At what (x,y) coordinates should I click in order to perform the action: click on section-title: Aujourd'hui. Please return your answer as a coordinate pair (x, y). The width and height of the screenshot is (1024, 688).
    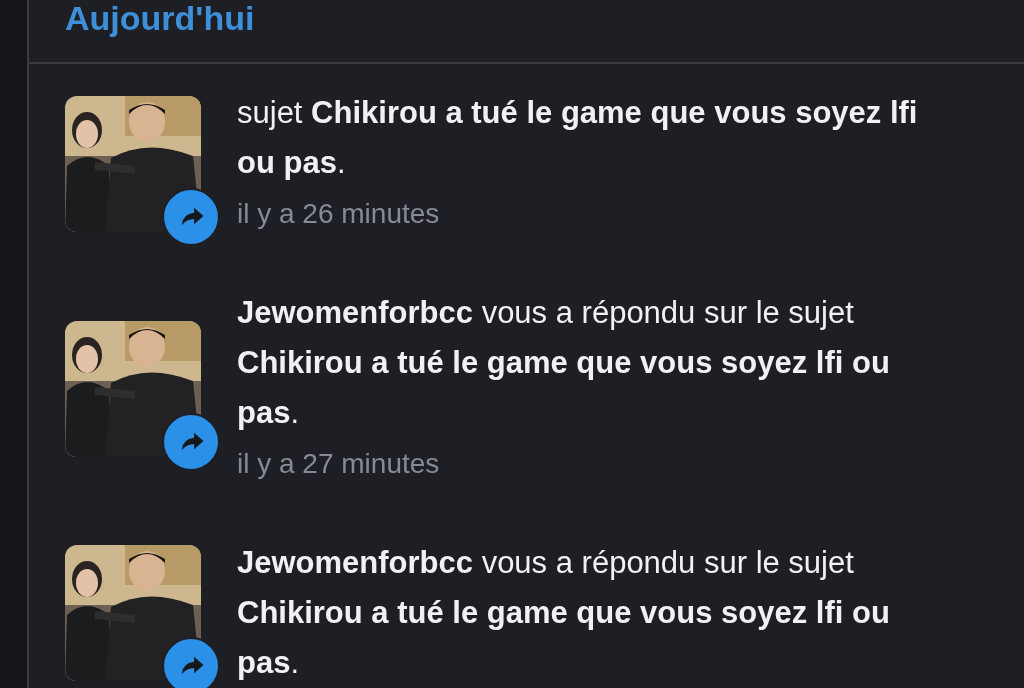
    Looking at the image, I should click on (160, 19).